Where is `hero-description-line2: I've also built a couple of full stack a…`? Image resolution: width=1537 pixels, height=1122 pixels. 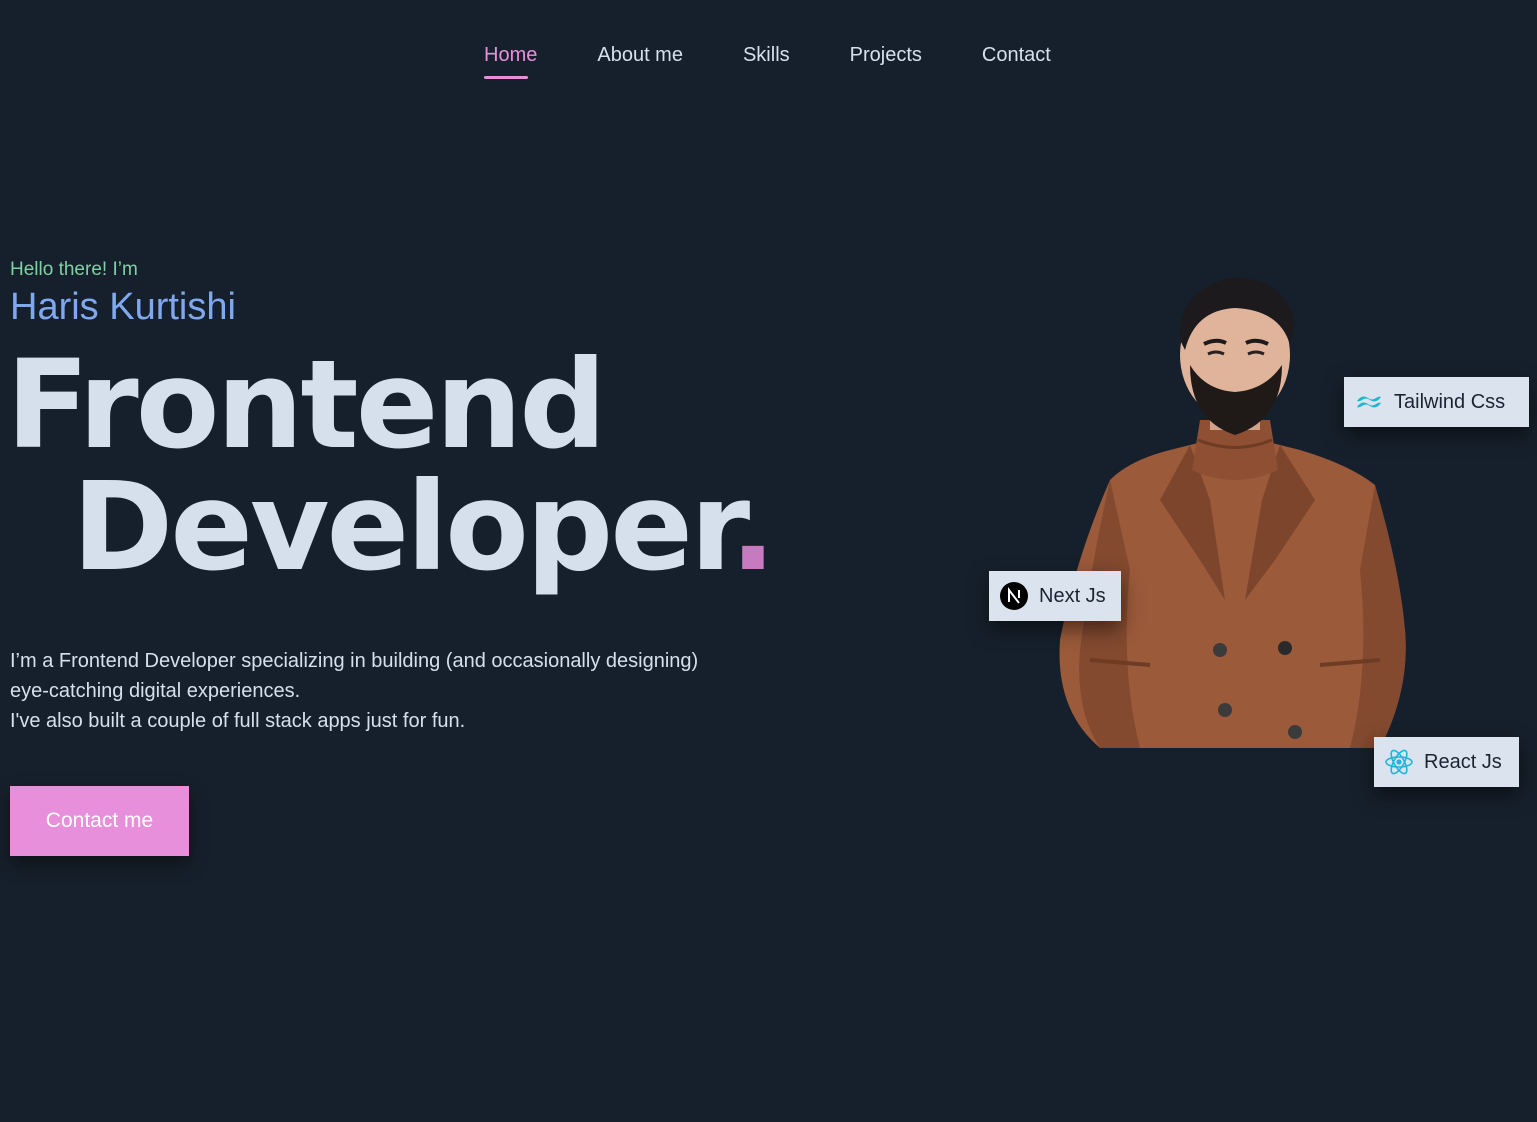
hero-description-line2: I've also built a couple of full stack a… is located at coordinates (238, 721).